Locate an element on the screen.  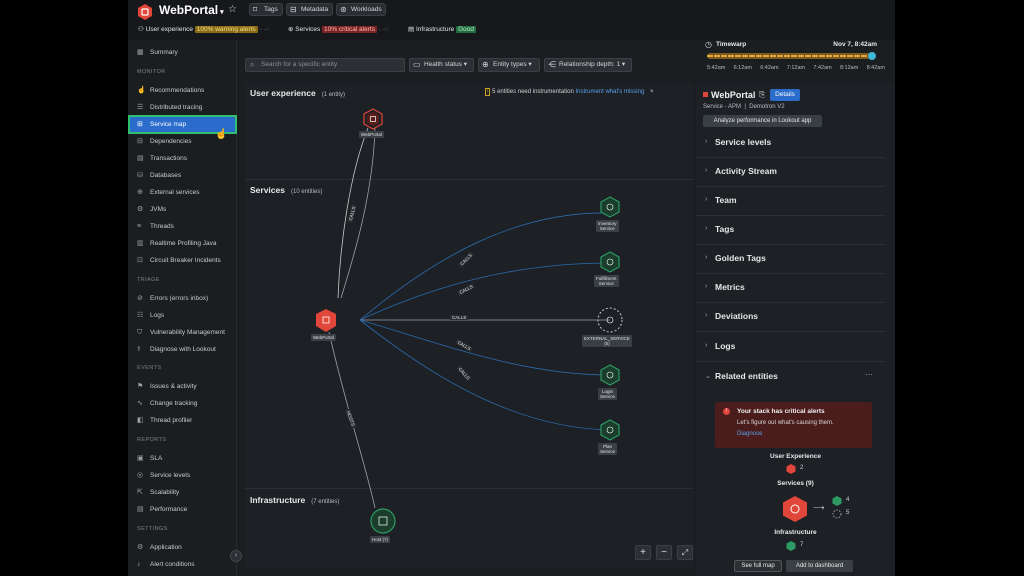
accordion-service-levels: › Service levels is located at coordinates (790, 143).